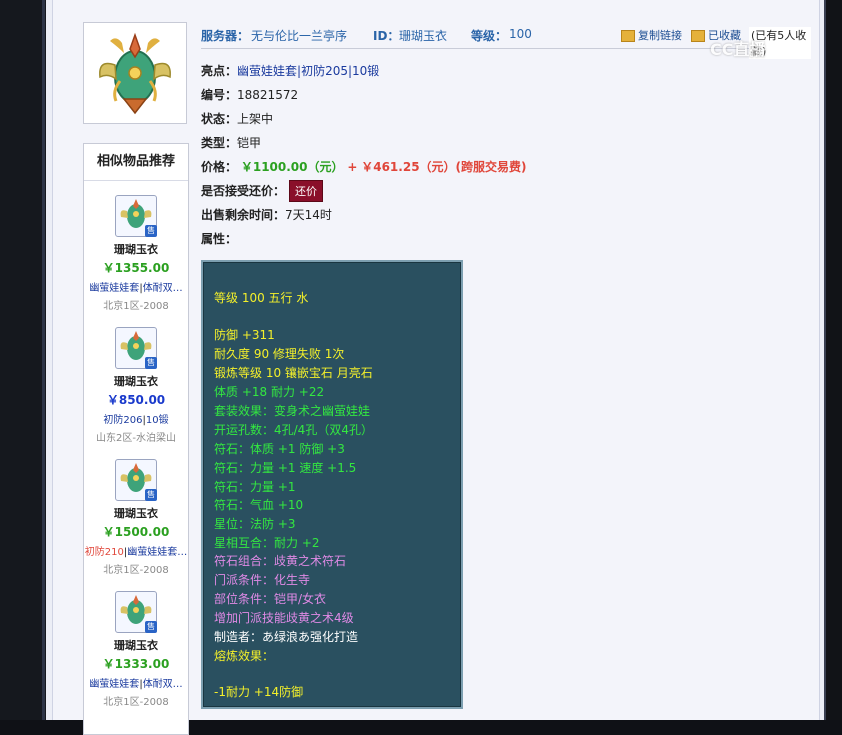 Image resolution: width=842 pixels, height=735 pixels. I want to click on highlight-link: 10锻, so click(365, 71).